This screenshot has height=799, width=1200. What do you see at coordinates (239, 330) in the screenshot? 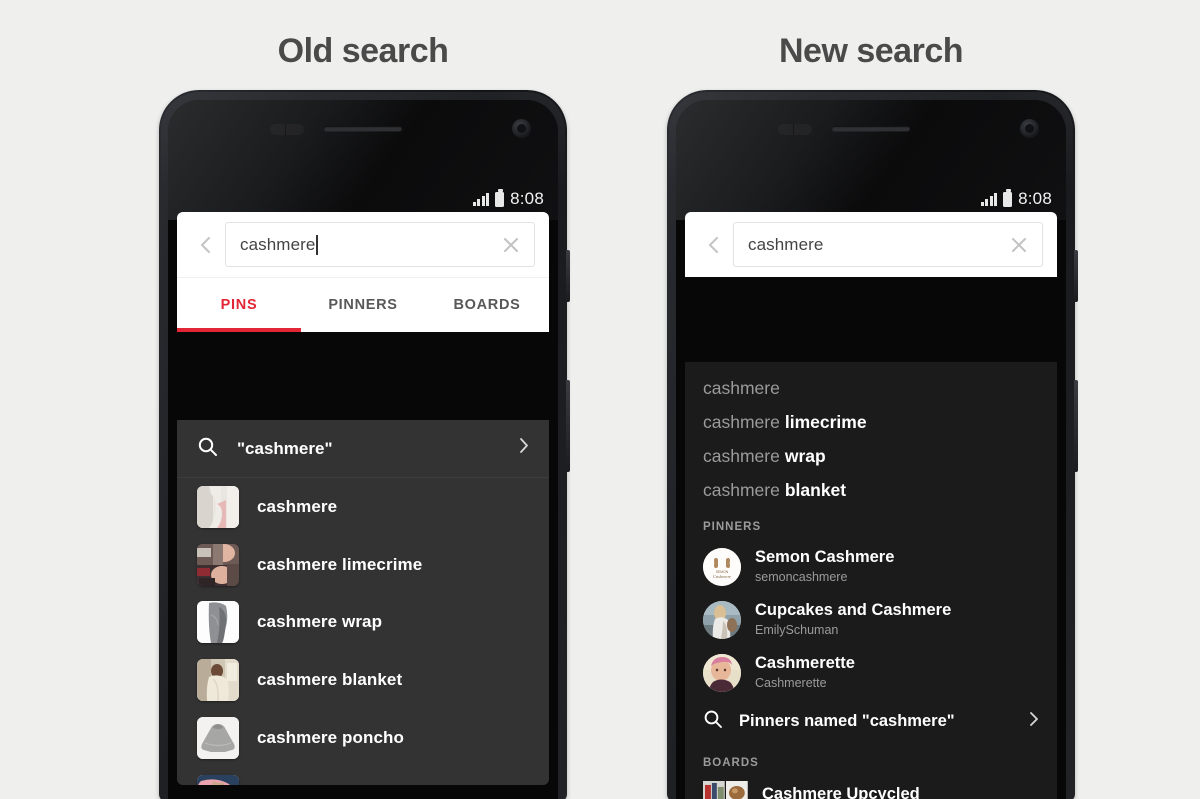
I see `active-tab-indicator` at bounding box center [239, 330].